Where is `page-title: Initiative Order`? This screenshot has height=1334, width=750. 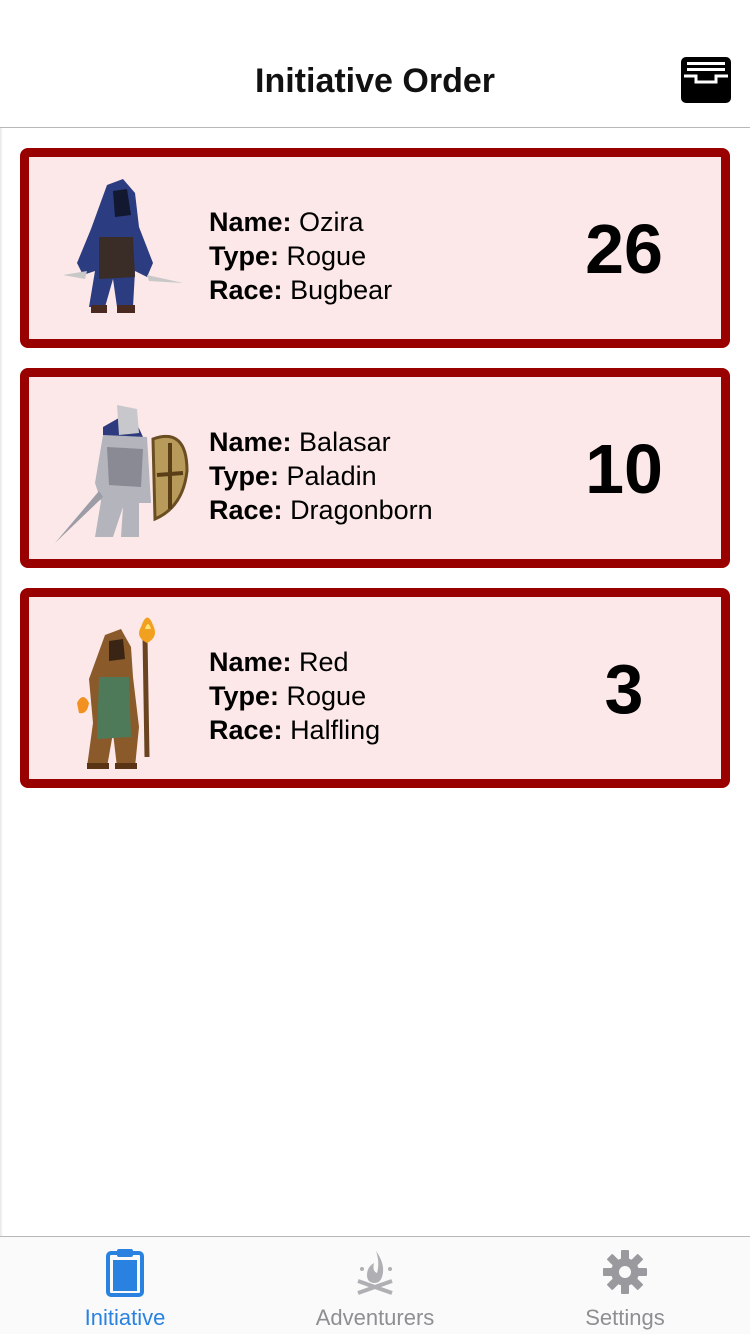
page-title: Initiative Order is located at coordinates (375, 81).